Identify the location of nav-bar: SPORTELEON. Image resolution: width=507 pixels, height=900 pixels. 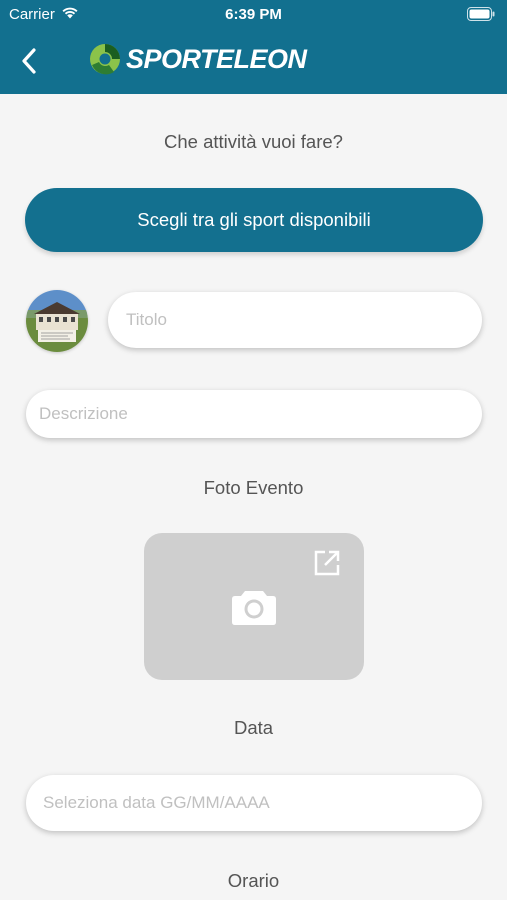
(253, 62).